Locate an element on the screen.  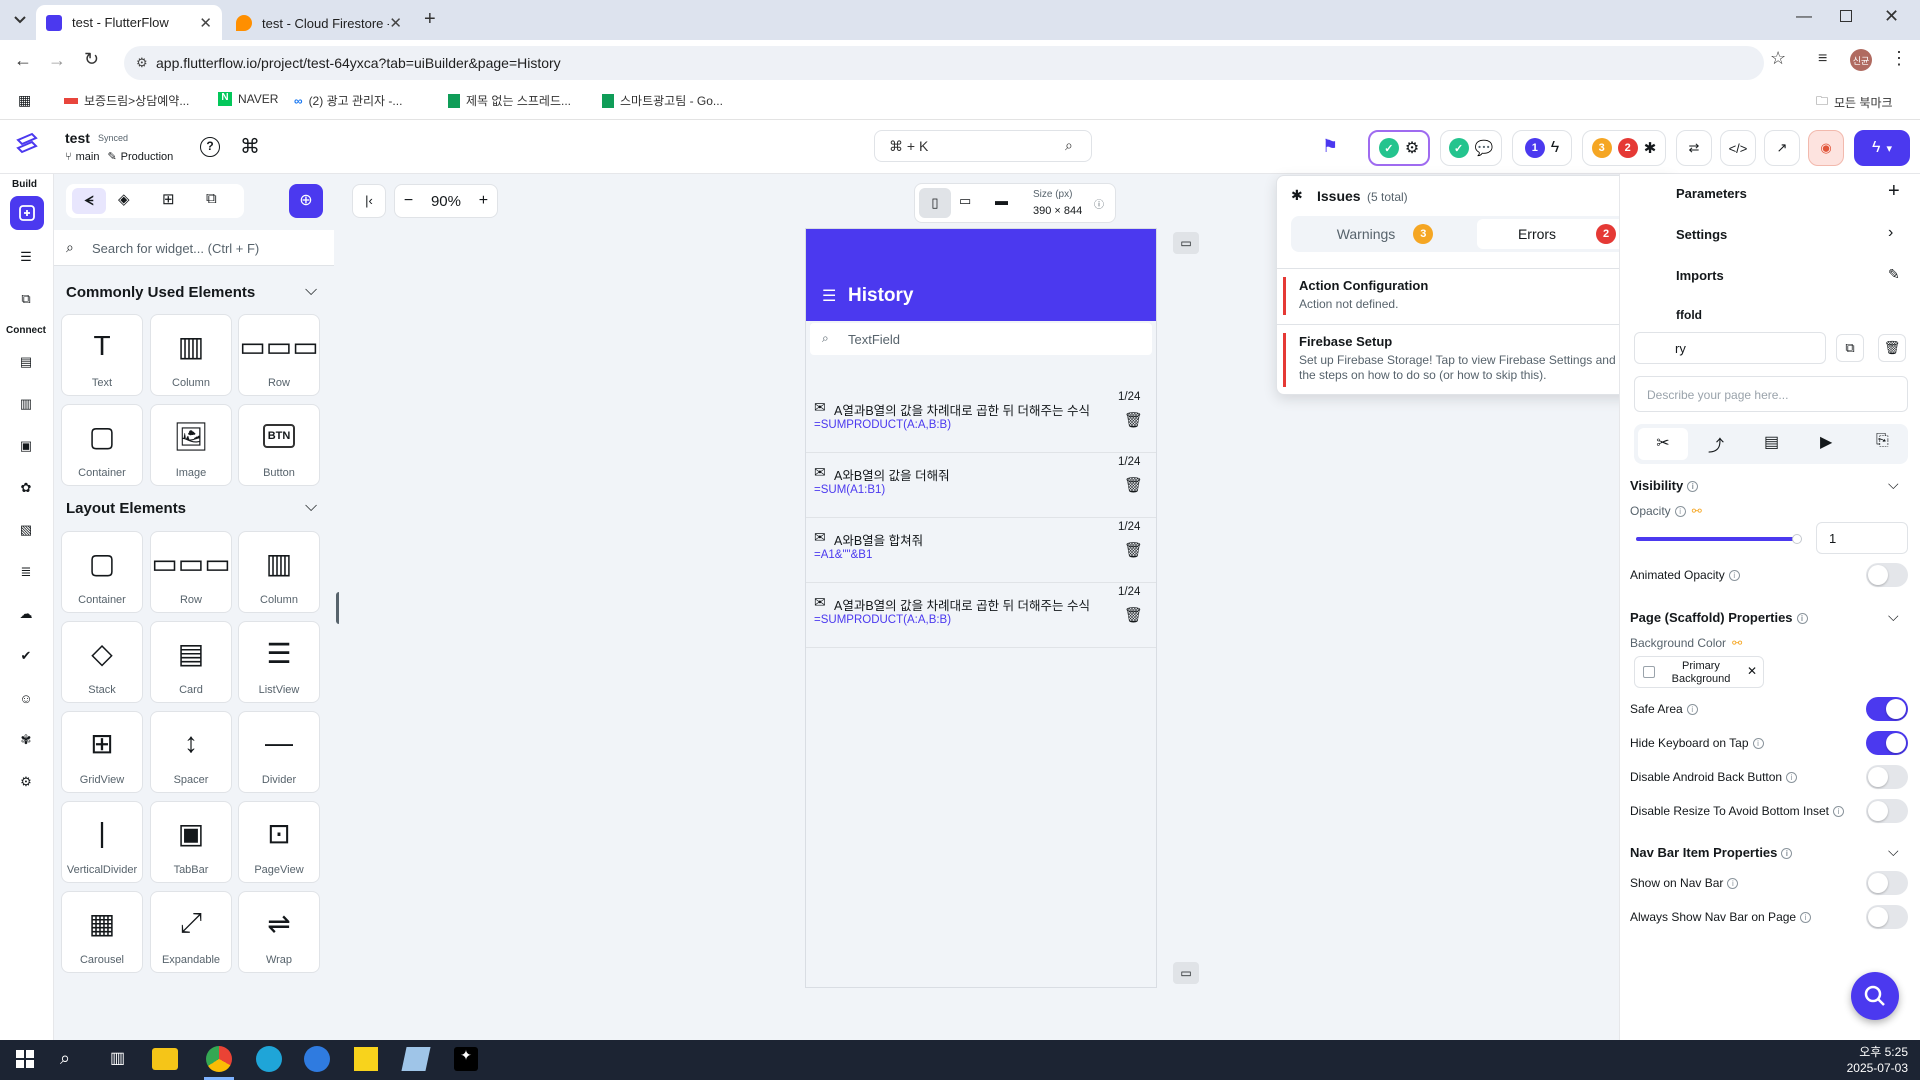
api-calls-icon: ▣ is located at coordinates (26, 446).